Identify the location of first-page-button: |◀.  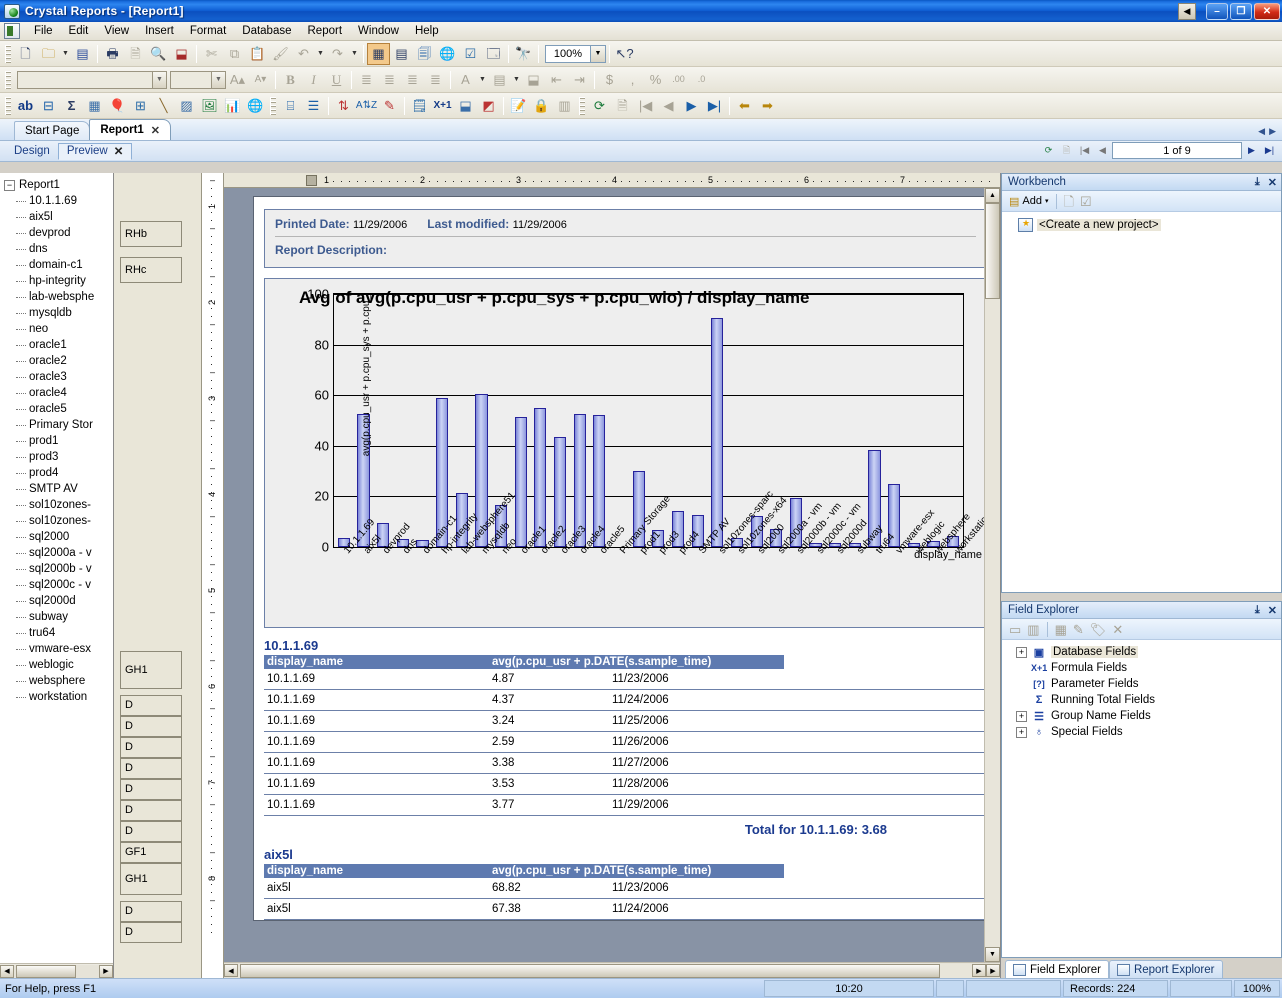
(645, 106).